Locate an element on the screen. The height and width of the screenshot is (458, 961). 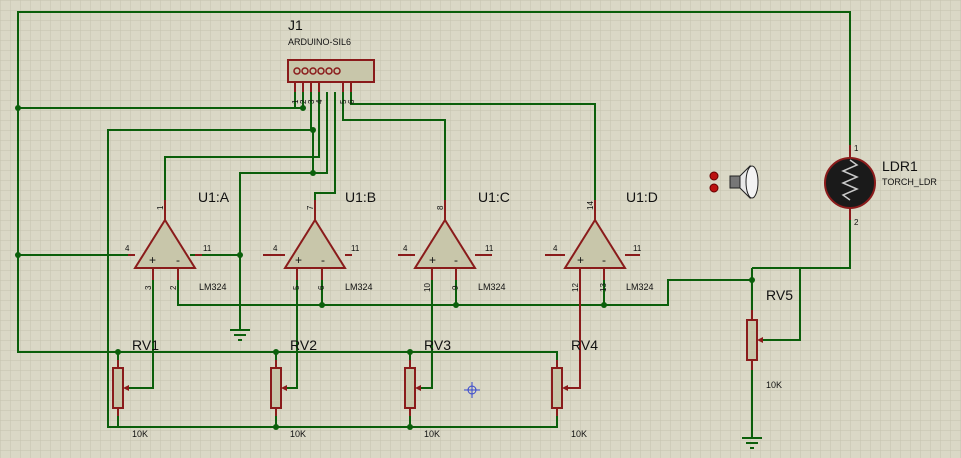
pot-ref: RV3 is located at coordinates (437, 345).